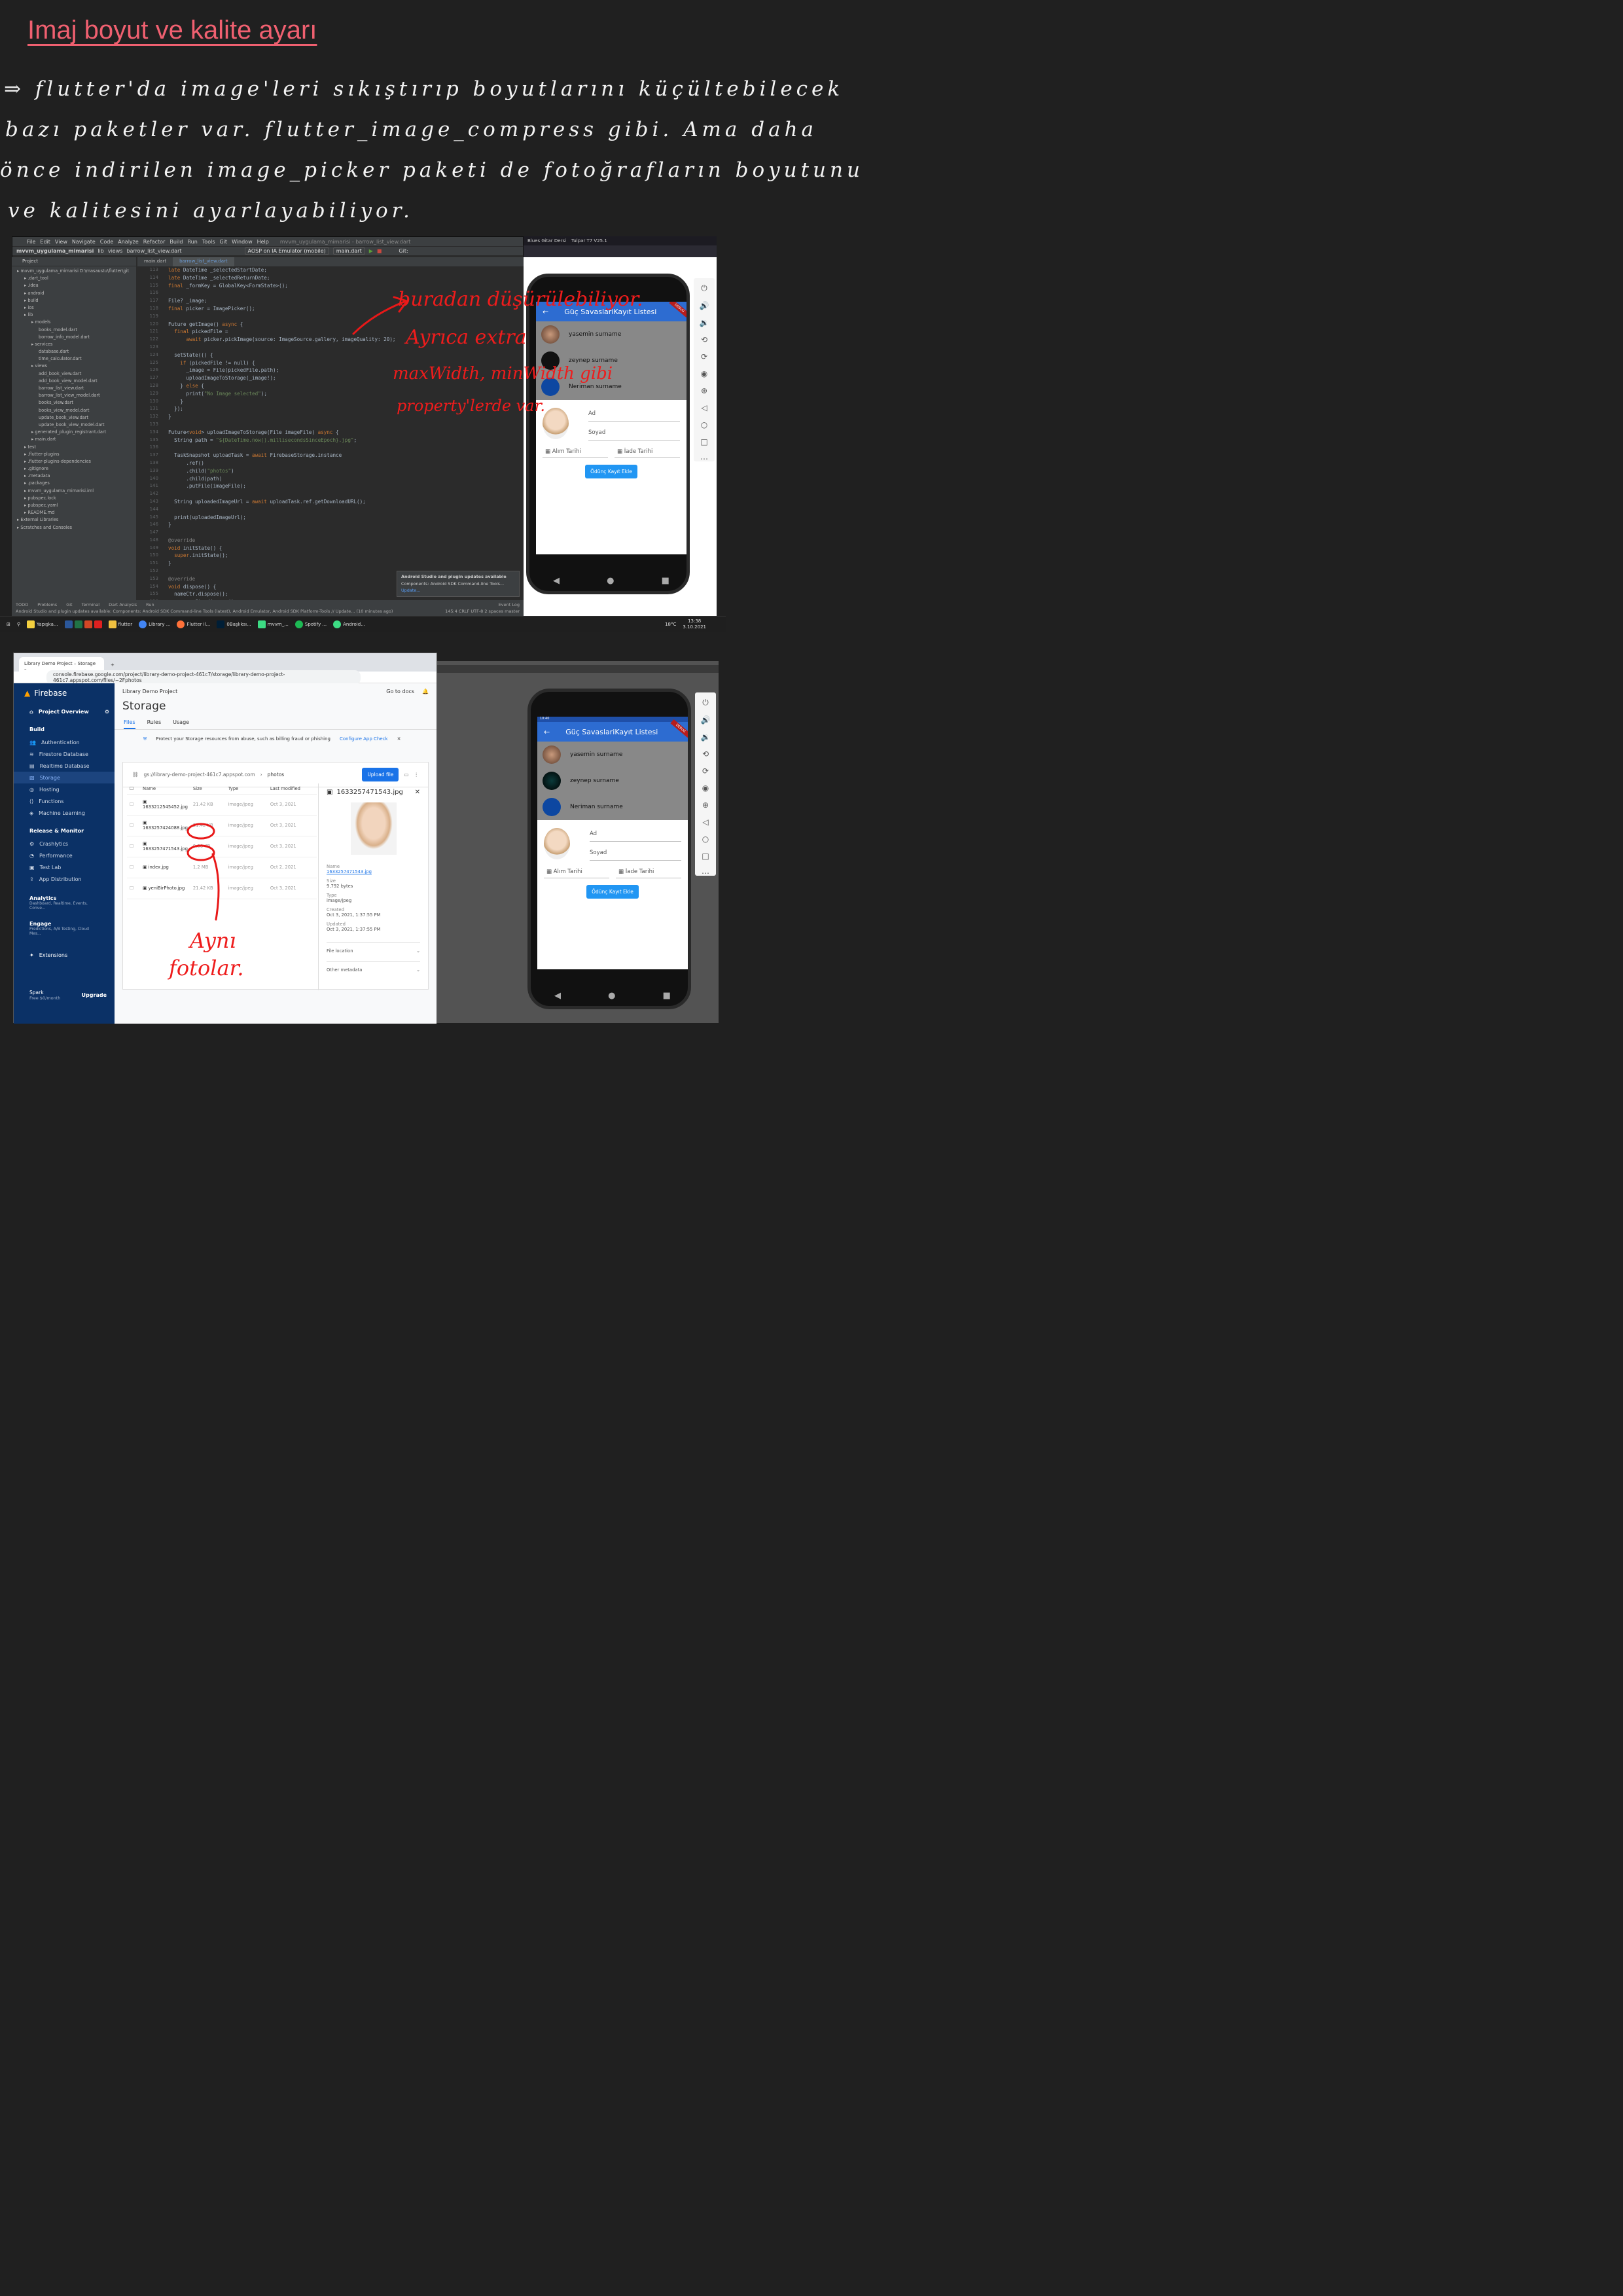  What do you see at coordinates (64, 766) in the screenshot?
I see `sidebar-item-realtime-database: ▤ Realtime Database` at bounding box center [64, 766].